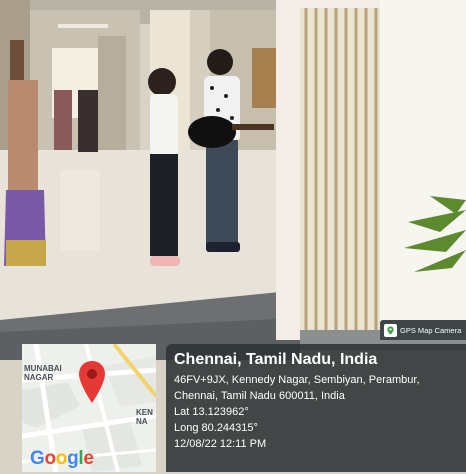 This screenshot has height=474, width=466. Describe the element at coordinates (390, 330) in the screenshot. I see `map-pin-icon` at that location.